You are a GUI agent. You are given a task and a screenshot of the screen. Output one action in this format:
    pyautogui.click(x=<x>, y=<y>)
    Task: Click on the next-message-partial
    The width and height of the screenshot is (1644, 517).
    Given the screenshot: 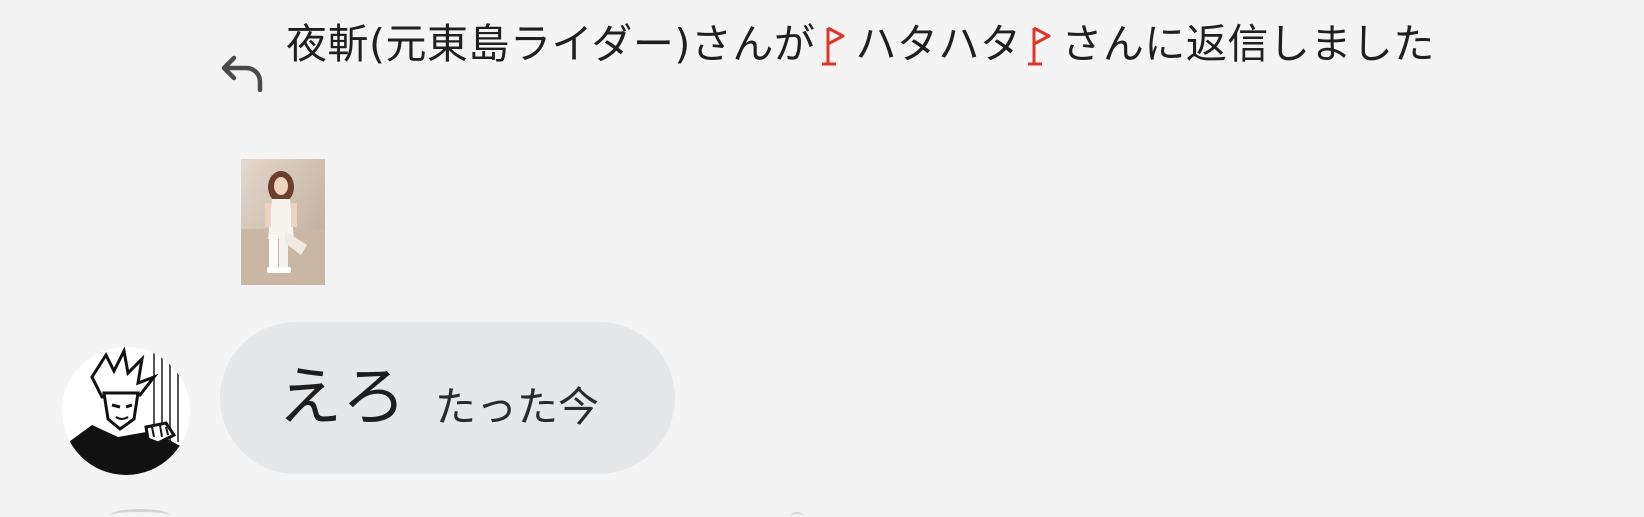 What is the action you would take?
    pyautogui.click(x=140, y=513)
    